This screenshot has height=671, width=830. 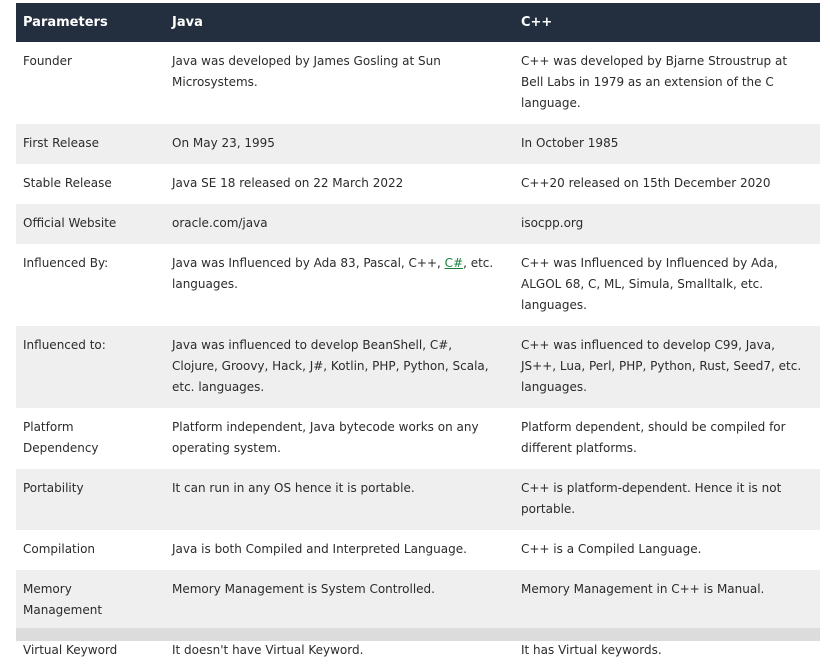 What do you see at coordinates (537, 22) in the screenshot?
I see `header-cpp: C++` at bounding box center [537, 22].